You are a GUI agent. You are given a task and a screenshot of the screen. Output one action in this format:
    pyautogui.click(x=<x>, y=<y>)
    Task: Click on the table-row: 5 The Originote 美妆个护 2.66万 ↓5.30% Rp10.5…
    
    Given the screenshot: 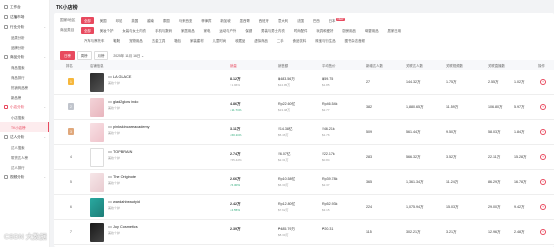 What is the action you would take?
    pyautogui.click(x=304, y=182)
    